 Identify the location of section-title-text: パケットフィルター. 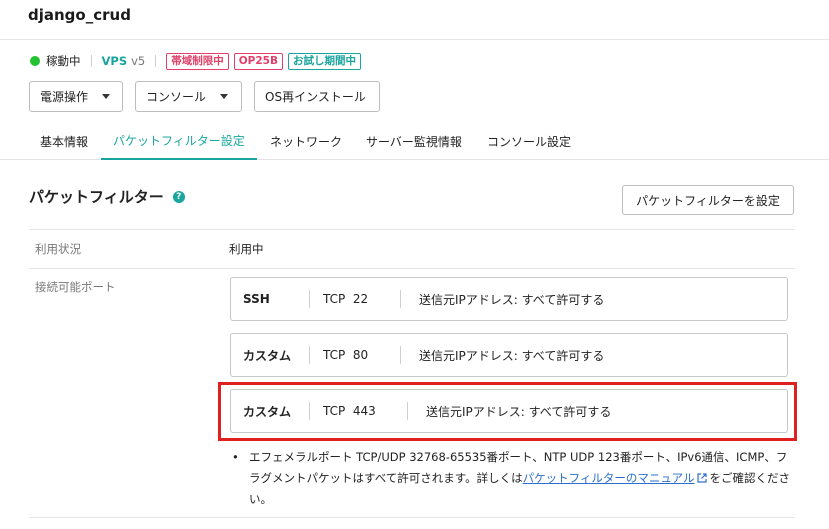
(96, 197).